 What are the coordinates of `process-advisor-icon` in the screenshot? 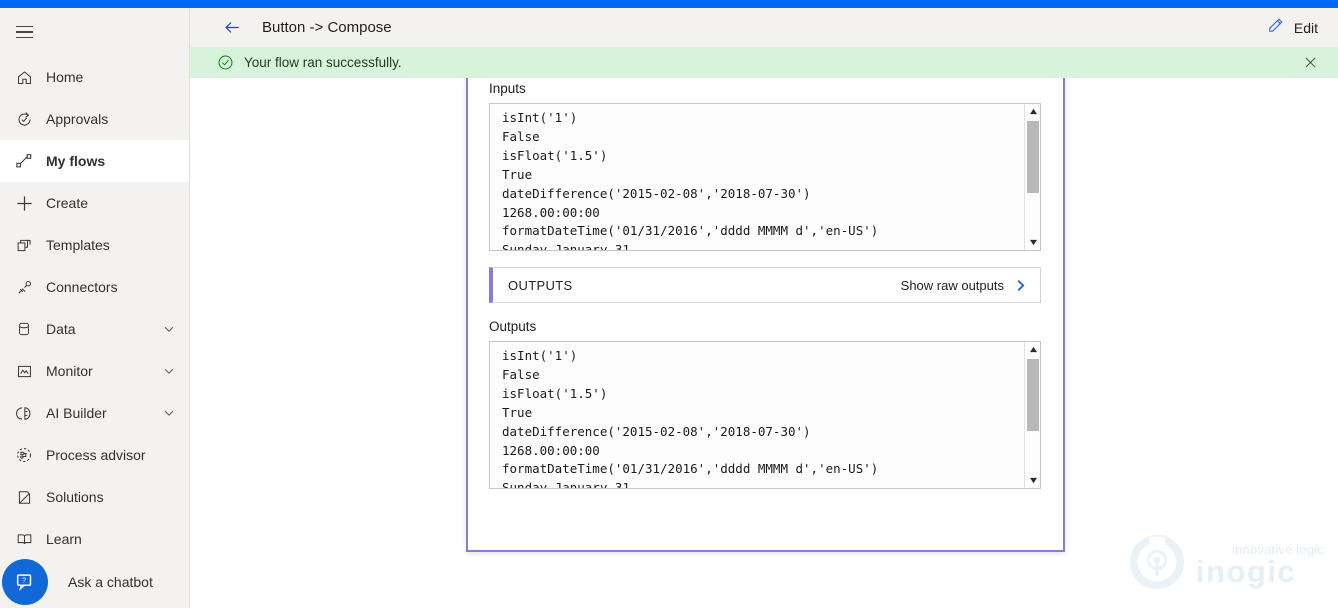 It's located at (24, 455).